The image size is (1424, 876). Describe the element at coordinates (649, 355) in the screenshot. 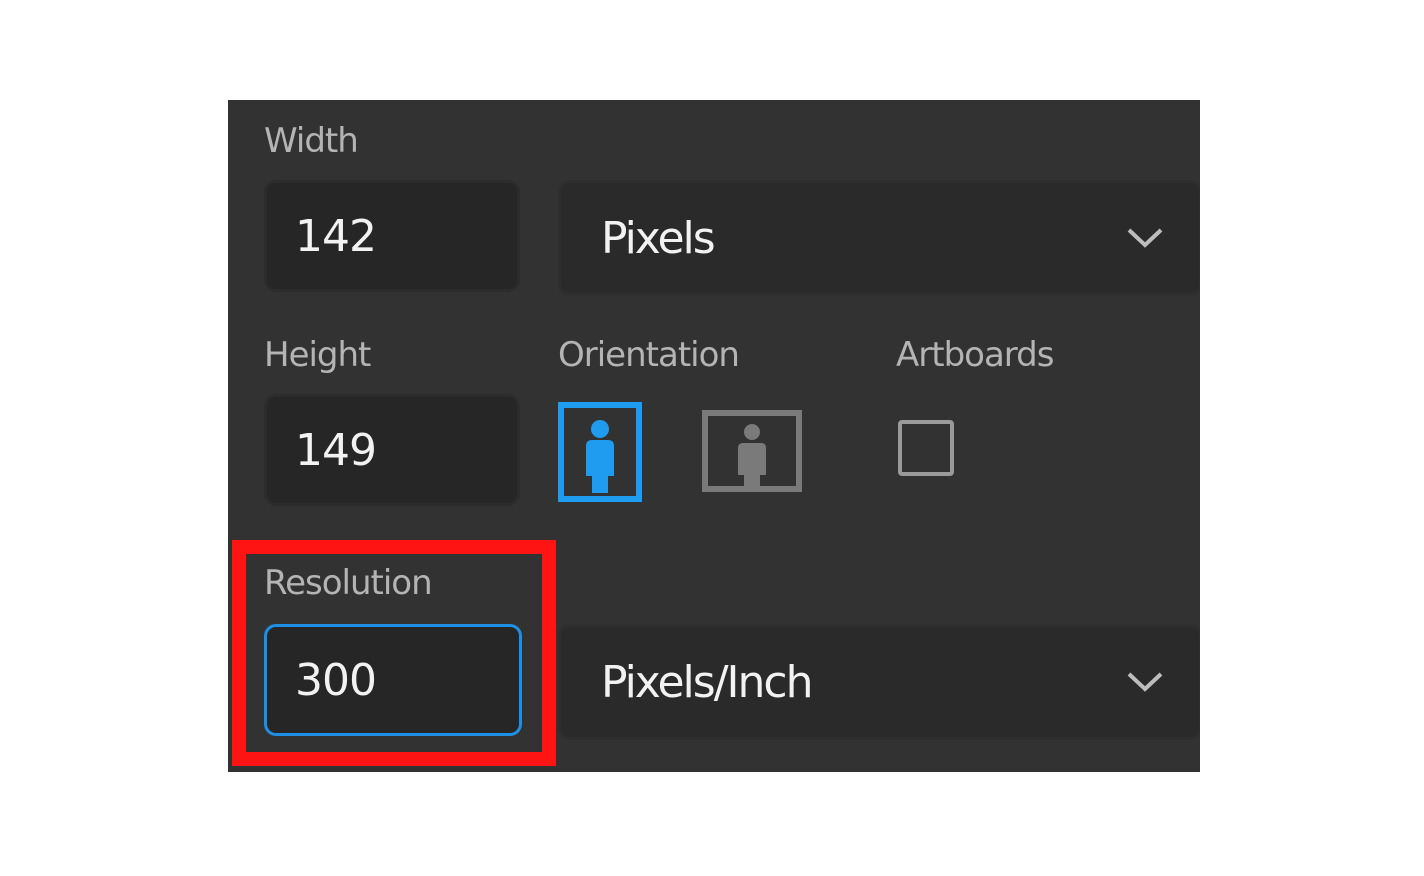

I see `orientation-label: Orientation` at that location.